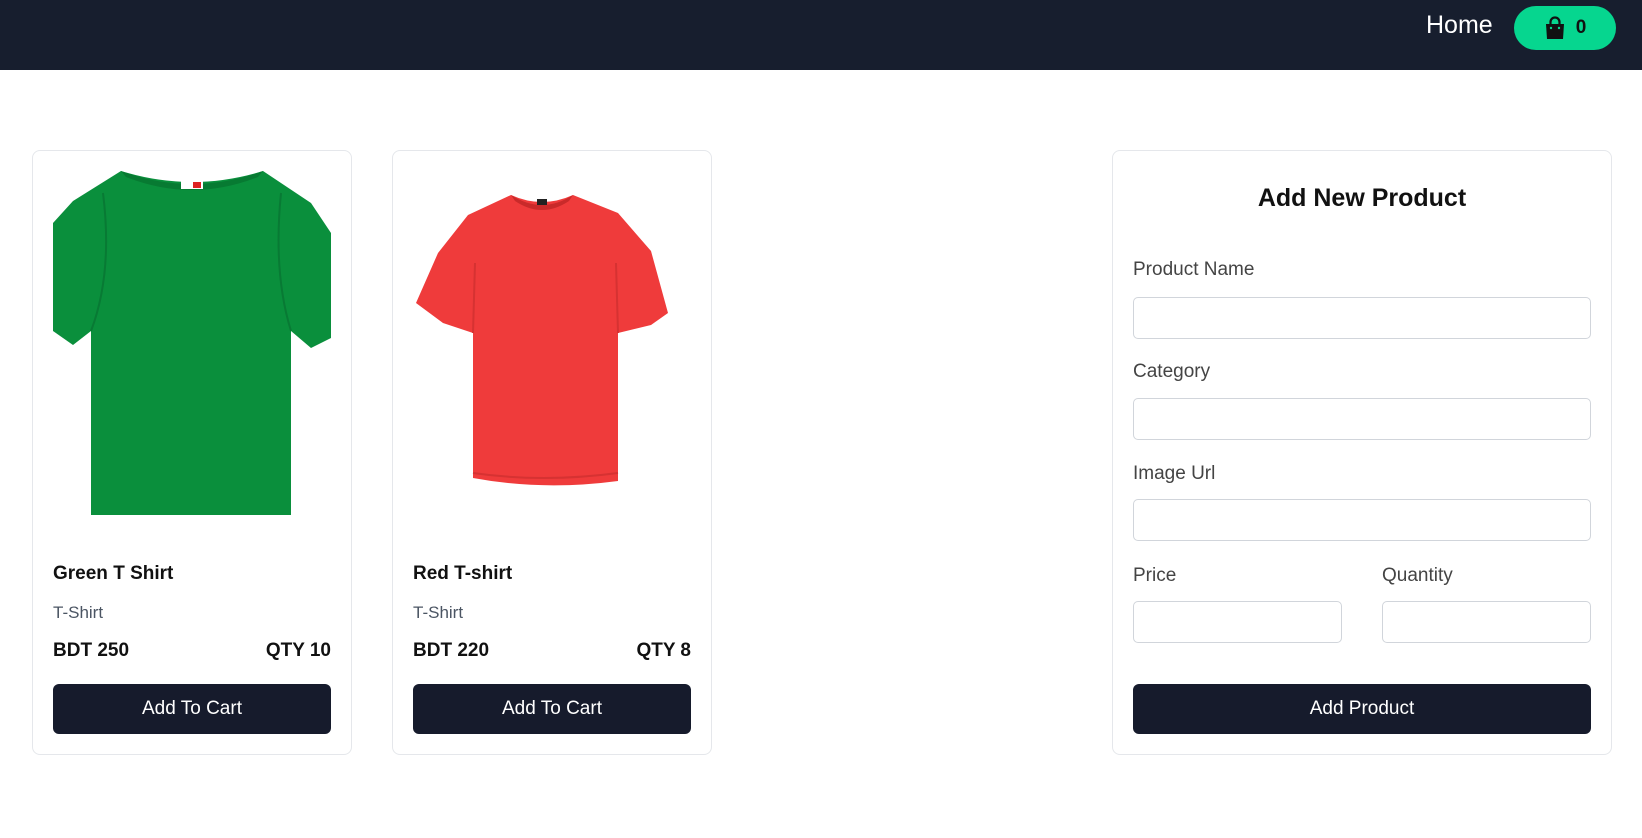 Image resolution: width=1642 pixels, height=838 pixels. I want to click on product-name-input, so click(1362, 318).